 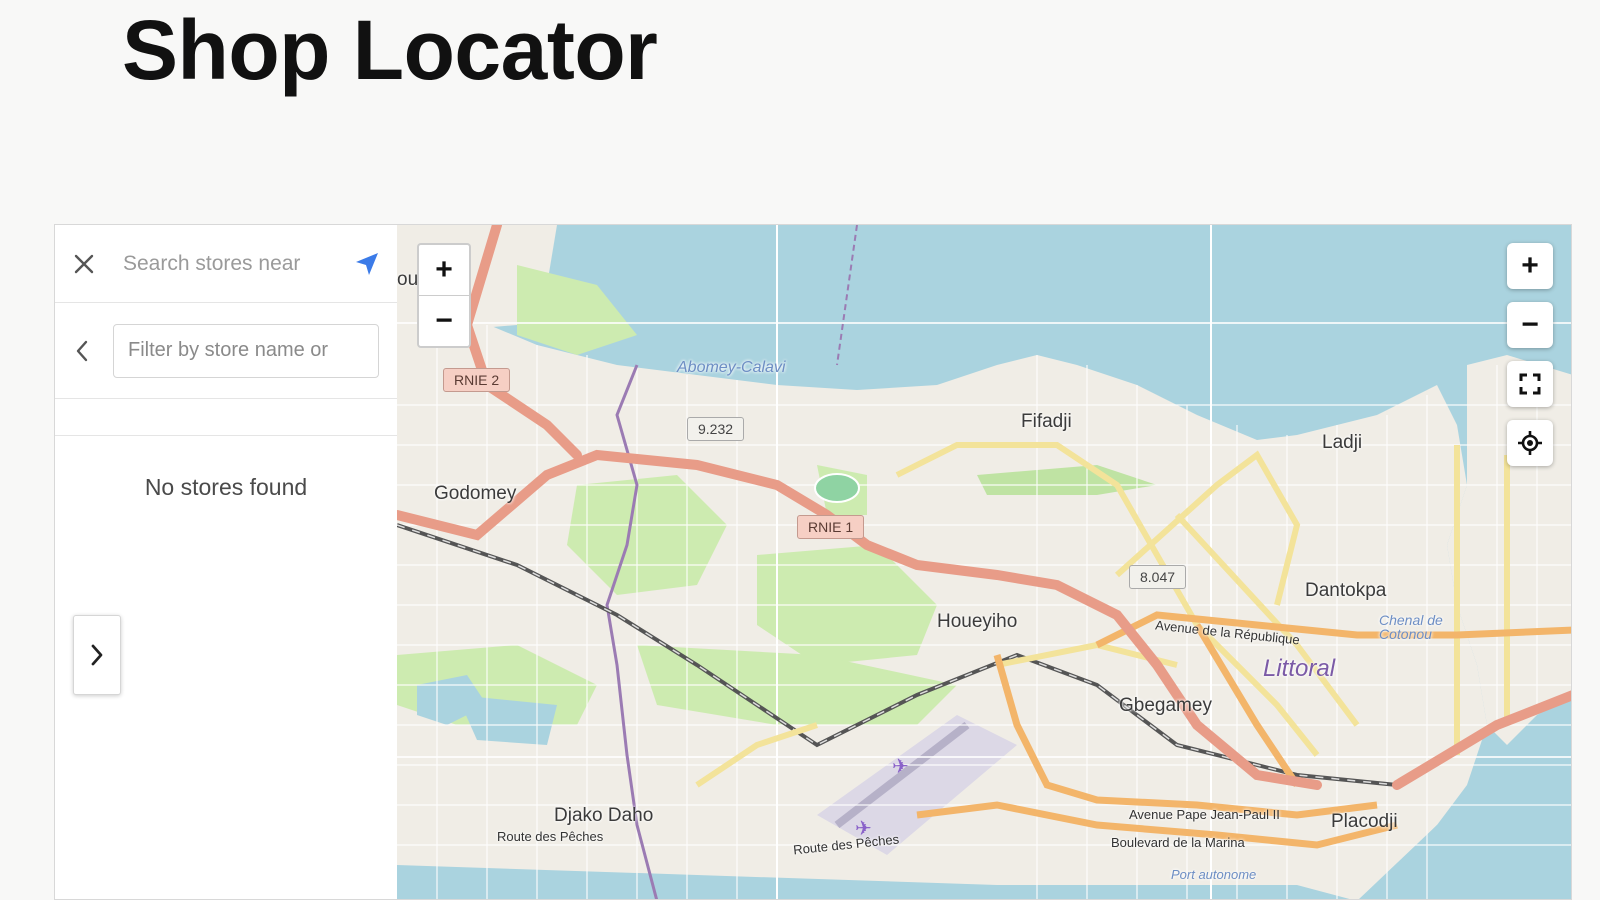 I want to click on store-filter-input, so click(x=246, y=350).